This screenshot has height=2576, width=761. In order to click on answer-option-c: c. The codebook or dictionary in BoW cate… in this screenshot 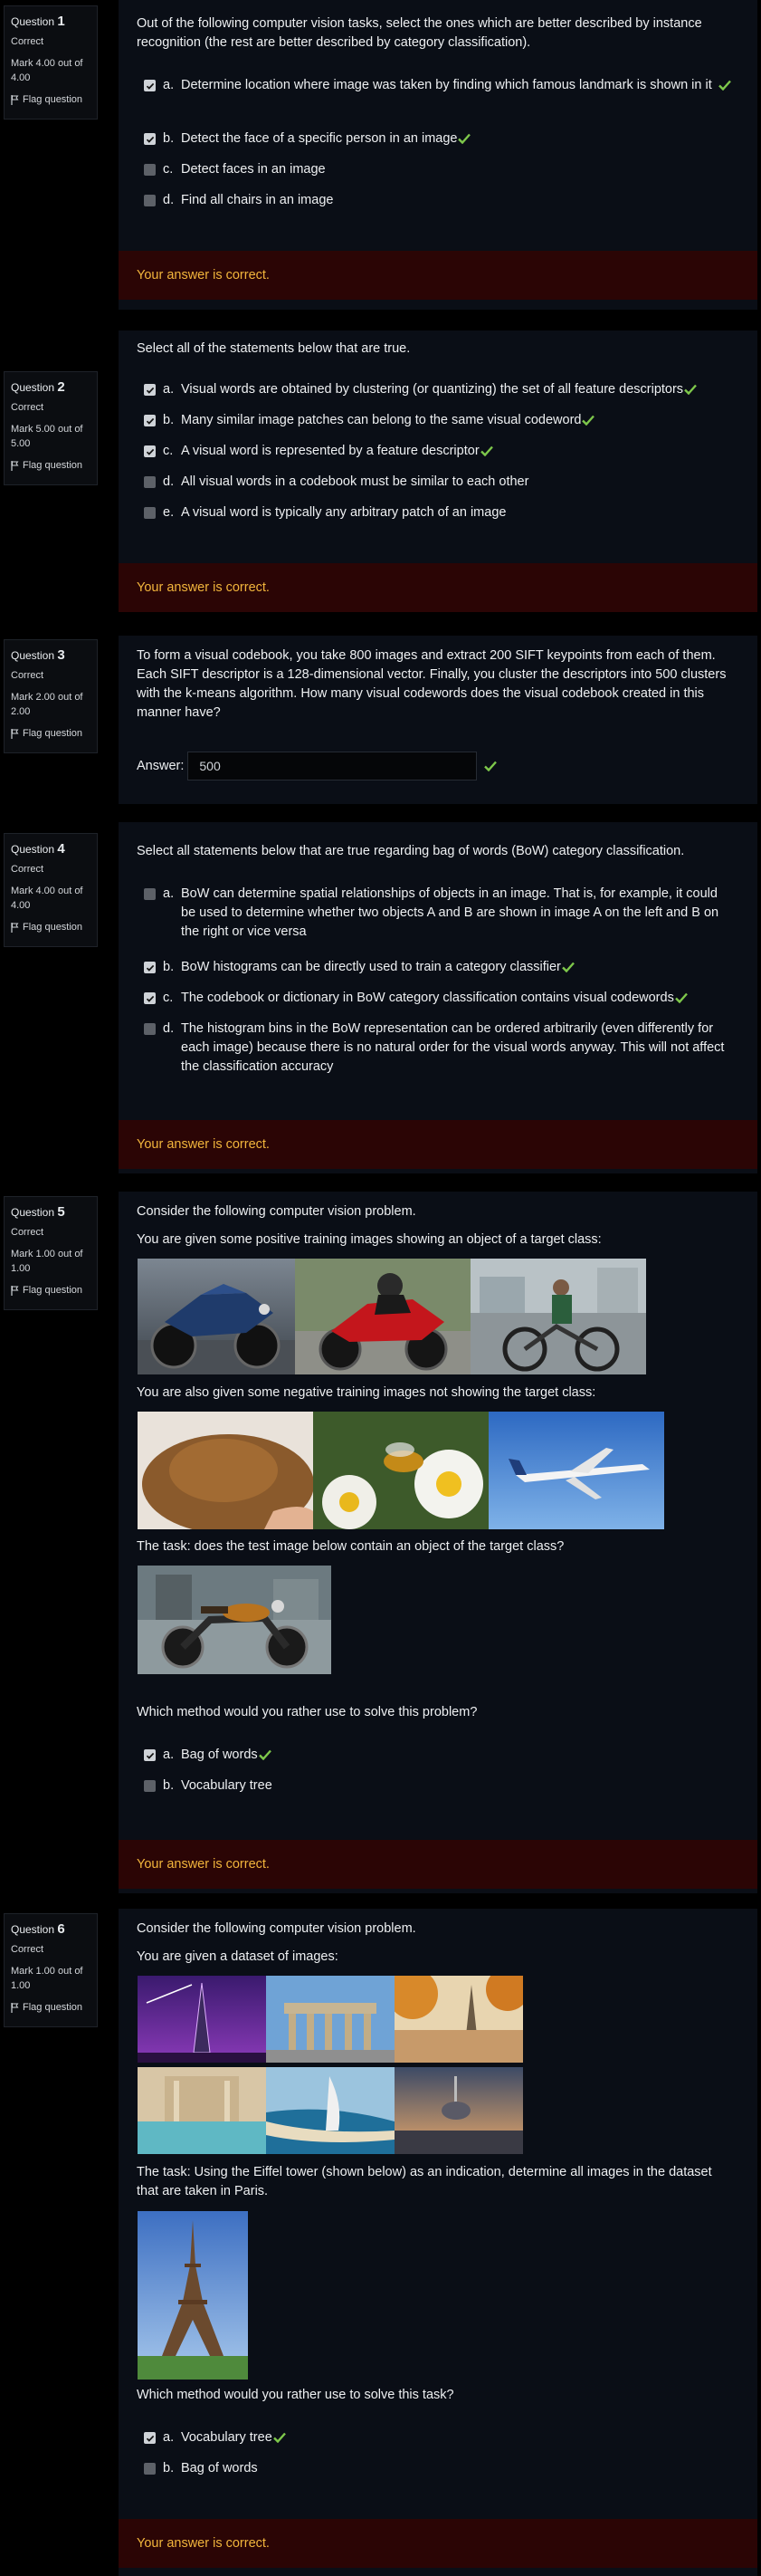, I will do `click(438, 998)`.